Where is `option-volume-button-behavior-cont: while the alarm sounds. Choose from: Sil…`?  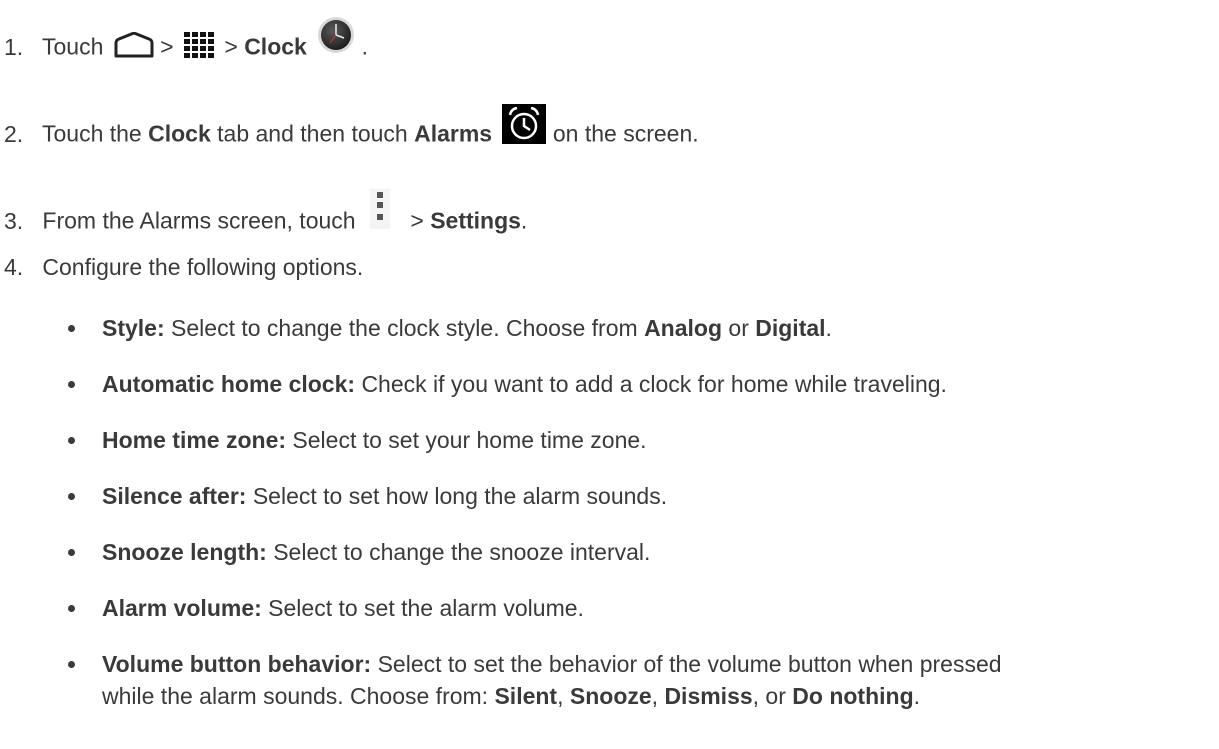 option-volume-button-behavior-cont: while the alarm sounds. Choose from: Sil… is located at coordinates (511, 696).